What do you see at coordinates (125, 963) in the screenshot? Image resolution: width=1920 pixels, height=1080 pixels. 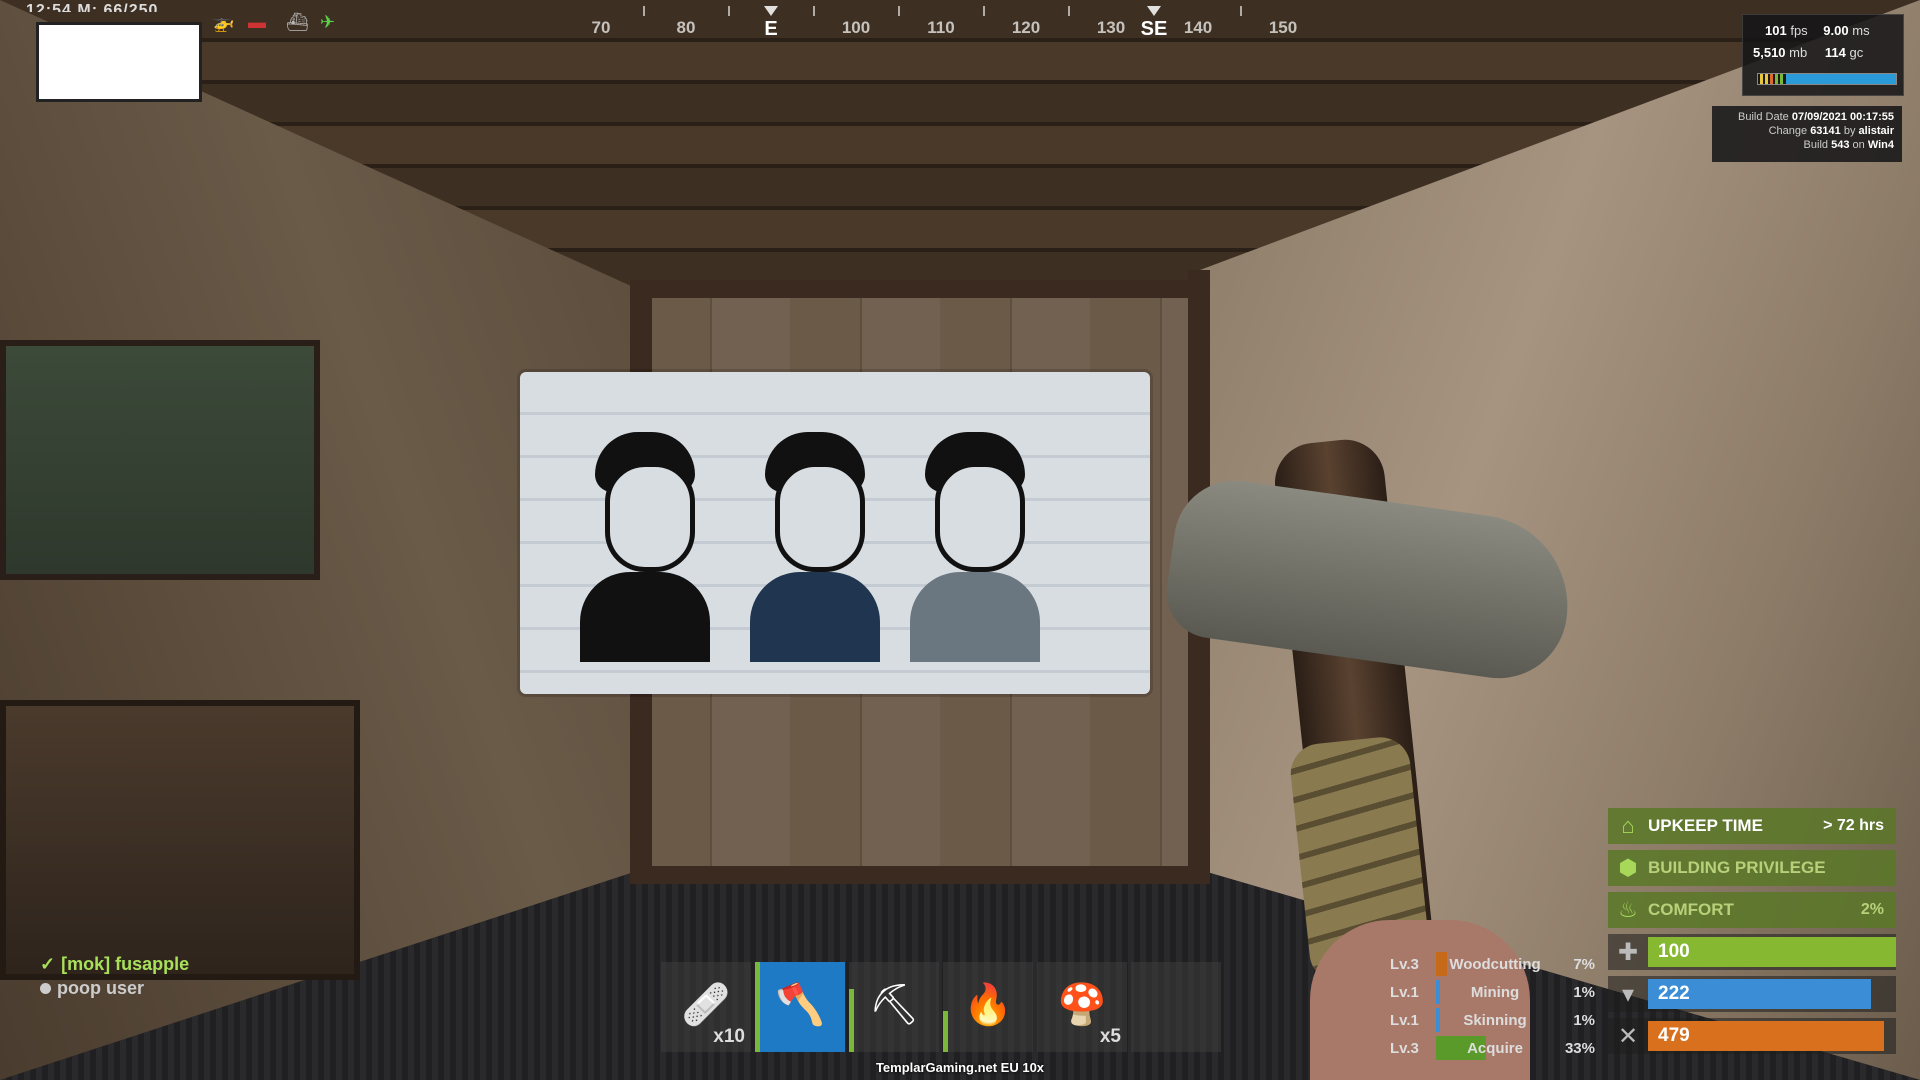 I see `team-member-name: [mok] fusapple` at bounding box center [125, 963].